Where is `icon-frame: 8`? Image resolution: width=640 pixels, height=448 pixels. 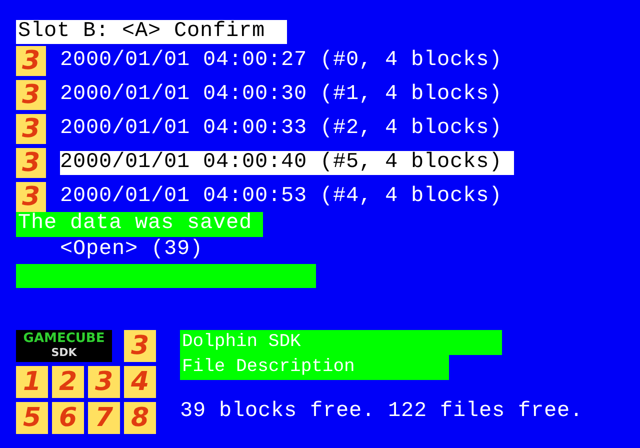
icon-frame: 8 is located at coordinates (140, 418).